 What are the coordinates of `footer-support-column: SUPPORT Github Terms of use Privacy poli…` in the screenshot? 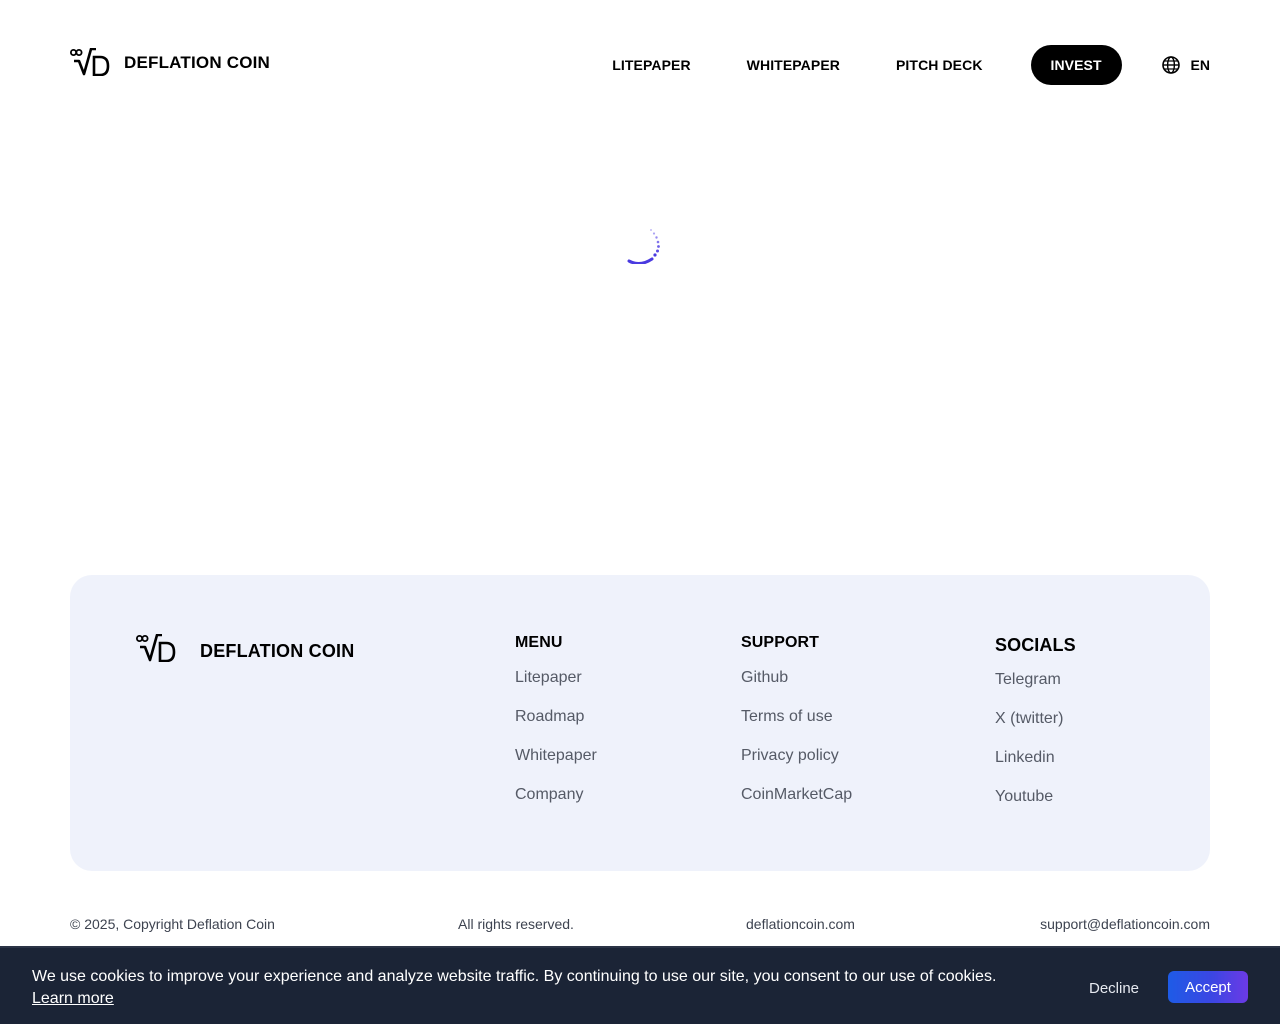 It's located at (796, 729).